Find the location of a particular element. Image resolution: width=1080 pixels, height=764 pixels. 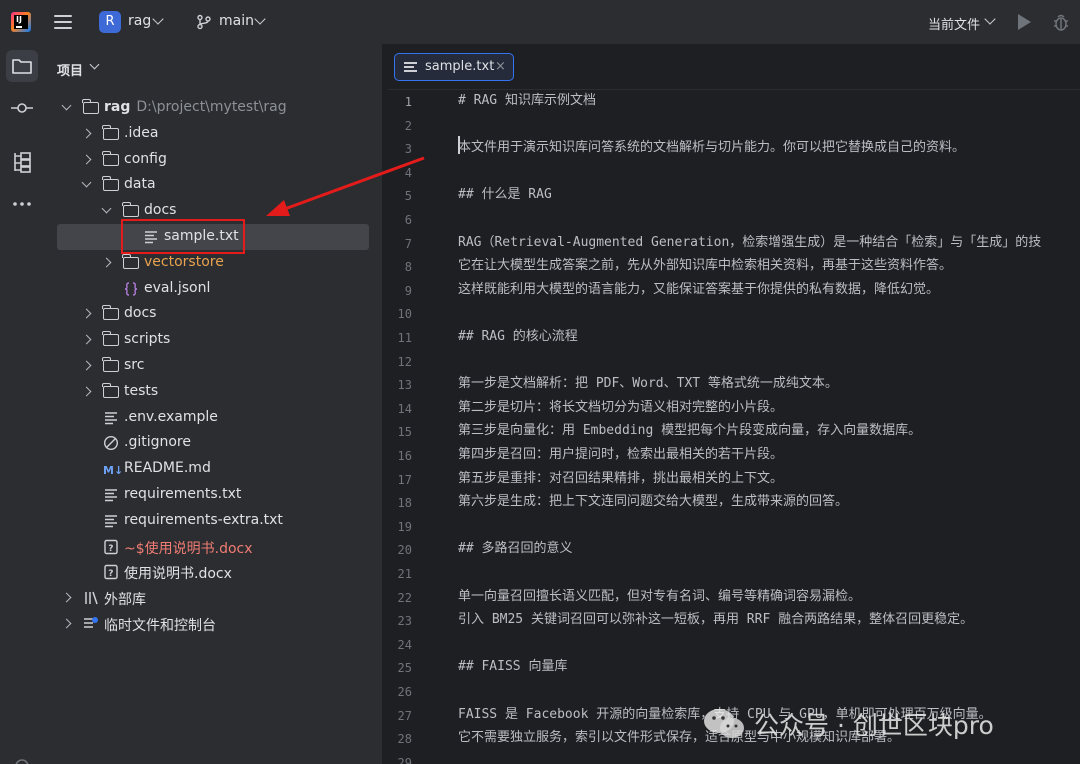

watermark: 公众号 · 创世区块pro is located at coordinates (887, 724).